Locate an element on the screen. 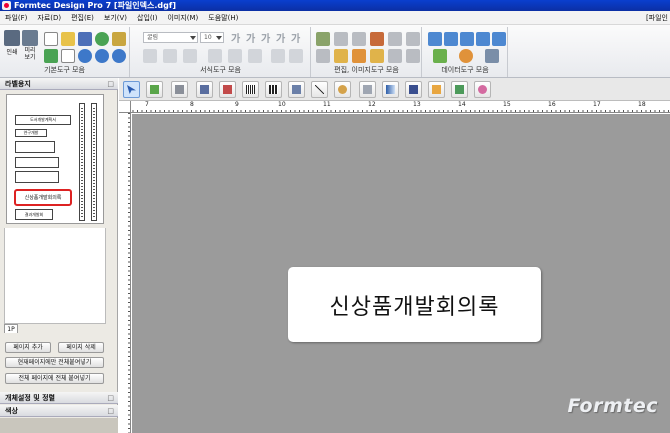  paste-current-page-button: 현재페이지에만 전체붙여넣기 is located at coordinates (54, 362).